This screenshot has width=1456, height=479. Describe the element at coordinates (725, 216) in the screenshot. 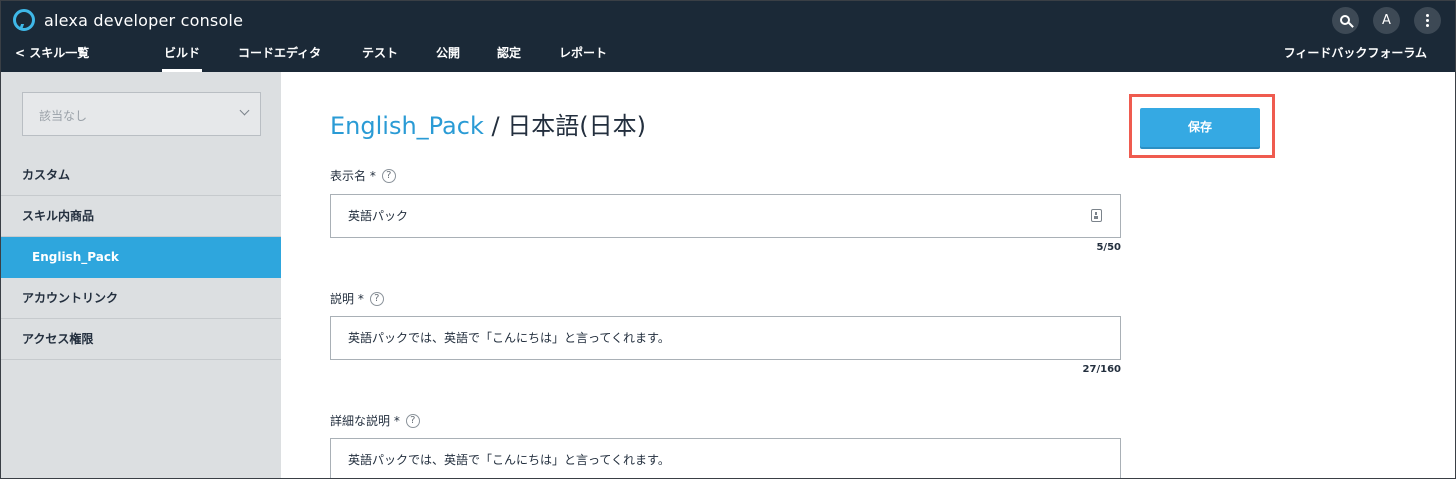

I see `display-name-field: 英語パック` at that location.